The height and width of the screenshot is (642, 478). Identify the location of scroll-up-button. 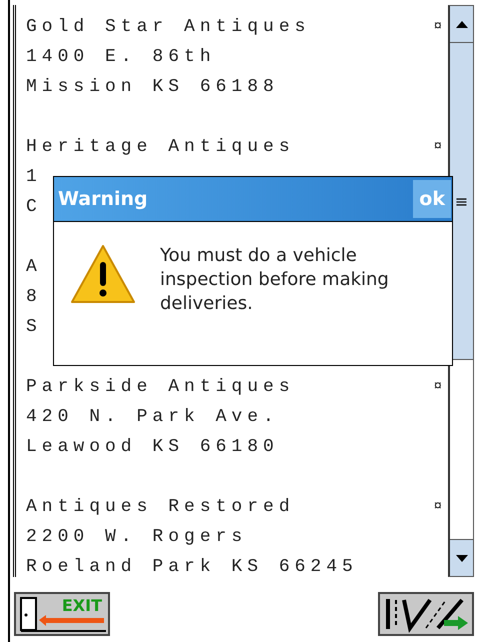
(461, 24).